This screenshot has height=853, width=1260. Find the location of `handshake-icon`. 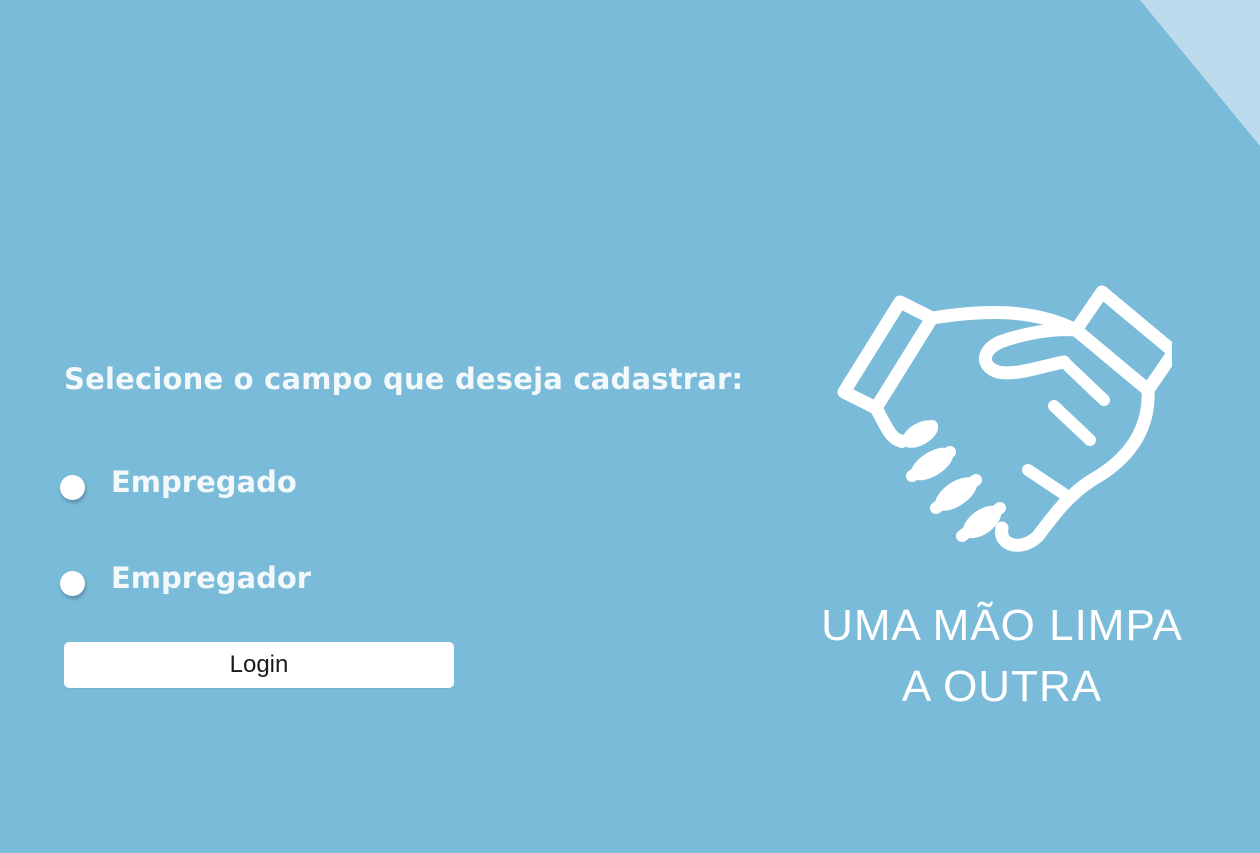

handshake-icon is located at coordinates (1004, 418).